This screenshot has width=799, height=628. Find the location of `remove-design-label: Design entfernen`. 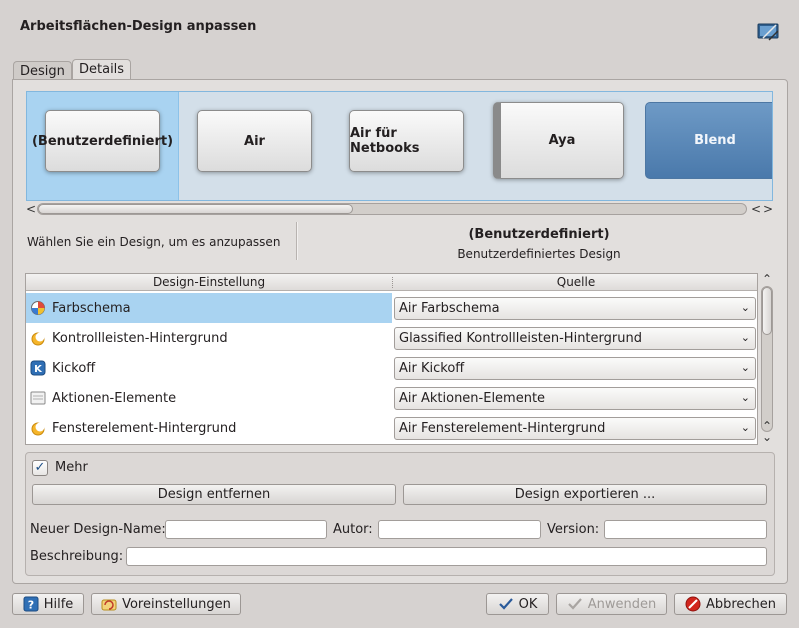

remove-design-label: Design entfernen is located at coordinates (214, 494).